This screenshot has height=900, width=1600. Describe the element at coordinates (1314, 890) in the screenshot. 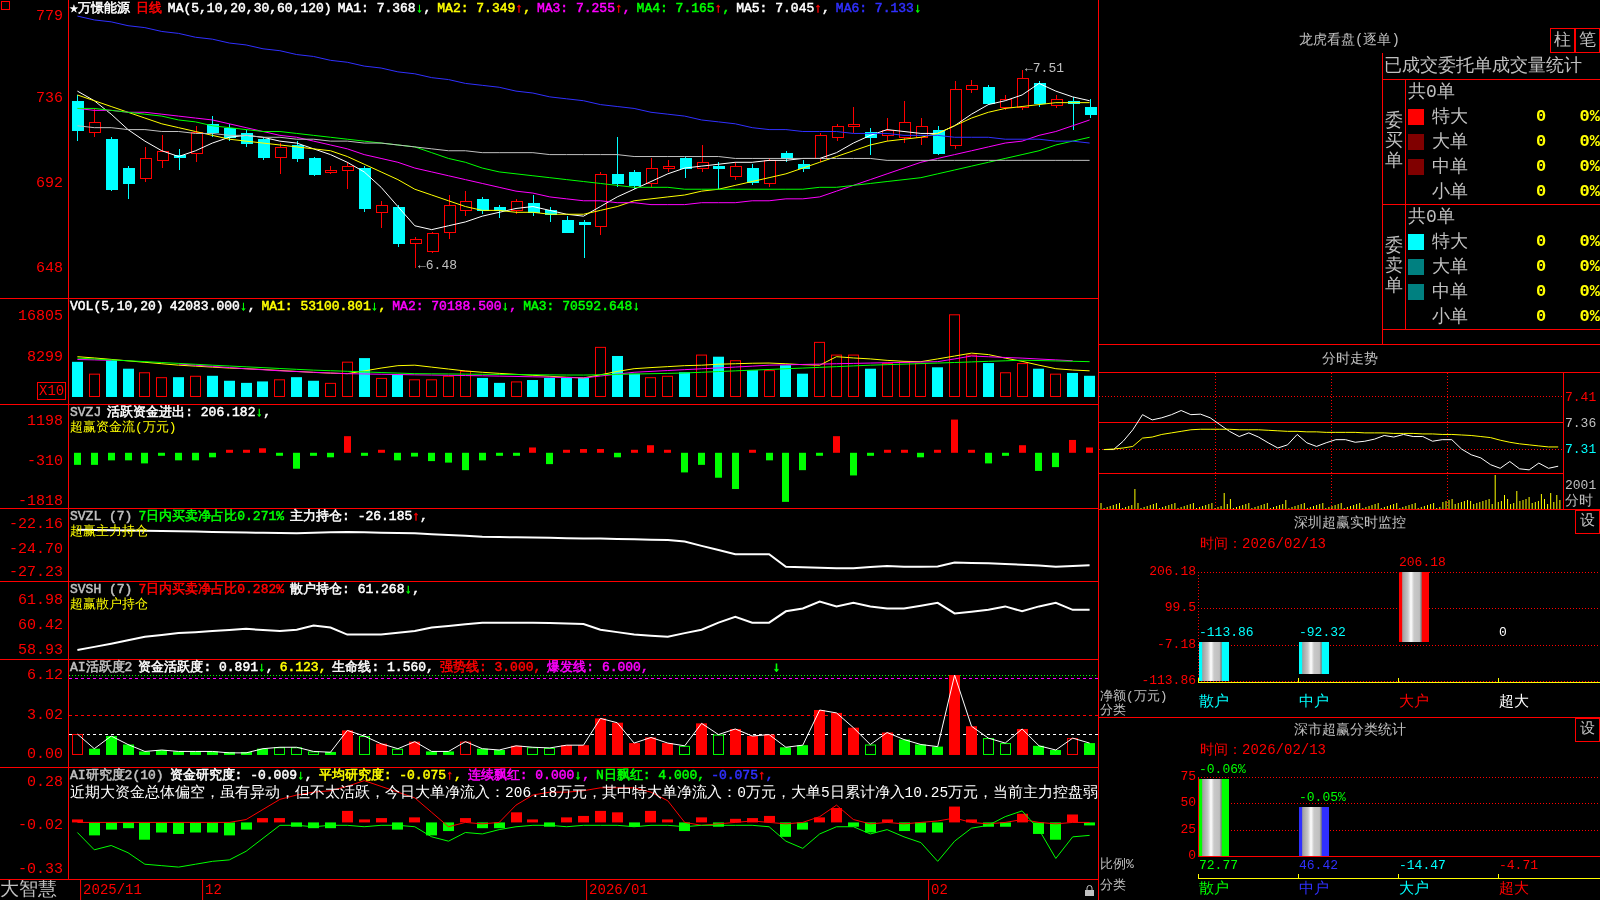

I see `category-label: 中户` at that location.